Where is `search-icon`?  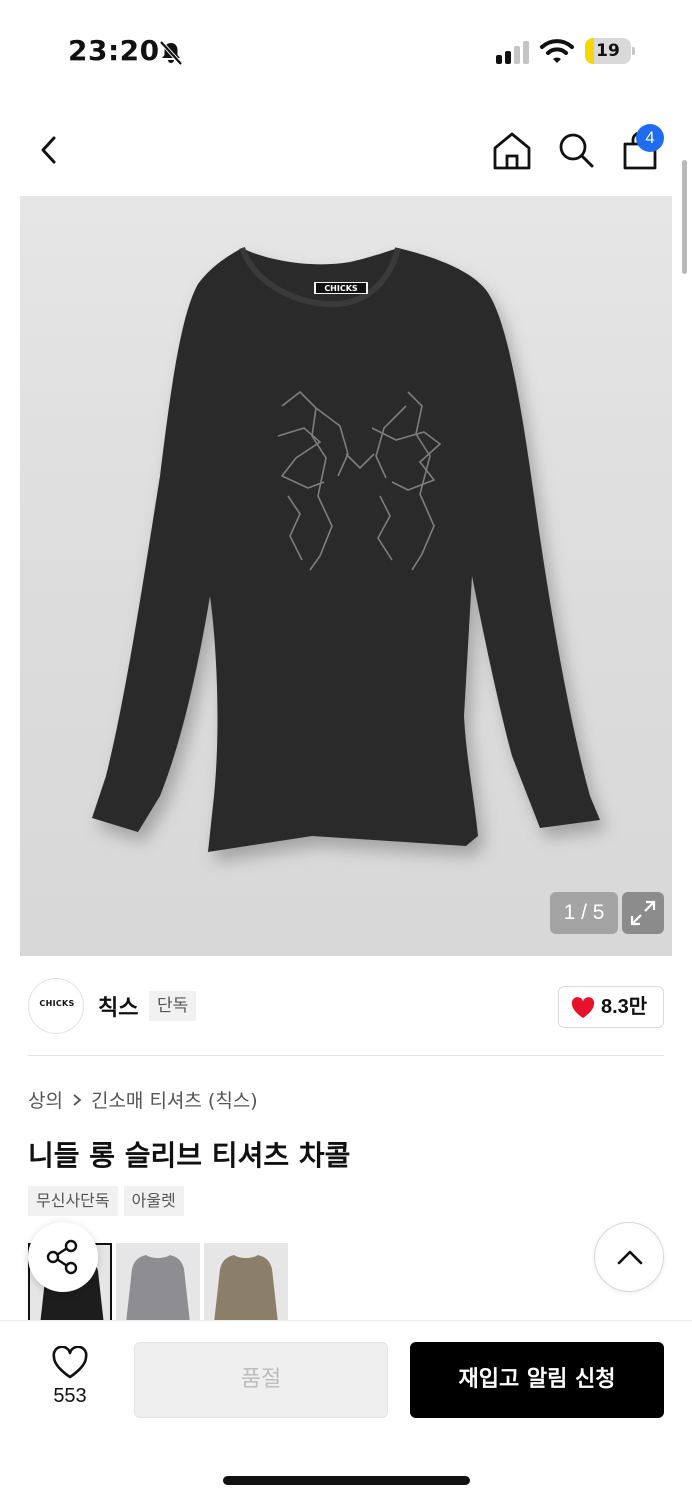 search-icon is located at coordinates (576, 150).